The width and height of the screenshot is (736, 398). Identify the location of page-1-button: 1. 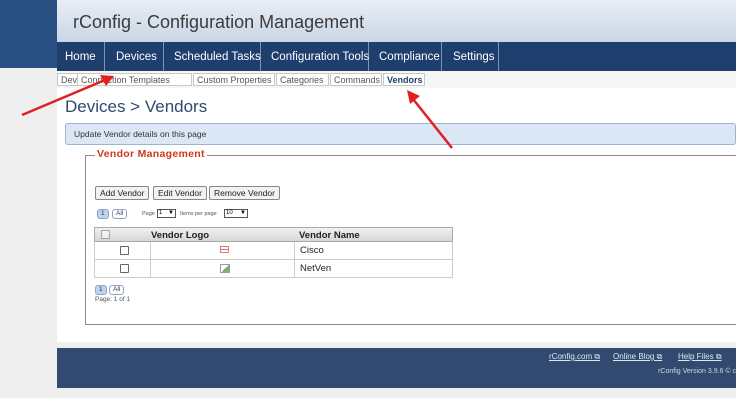
(103, 214).